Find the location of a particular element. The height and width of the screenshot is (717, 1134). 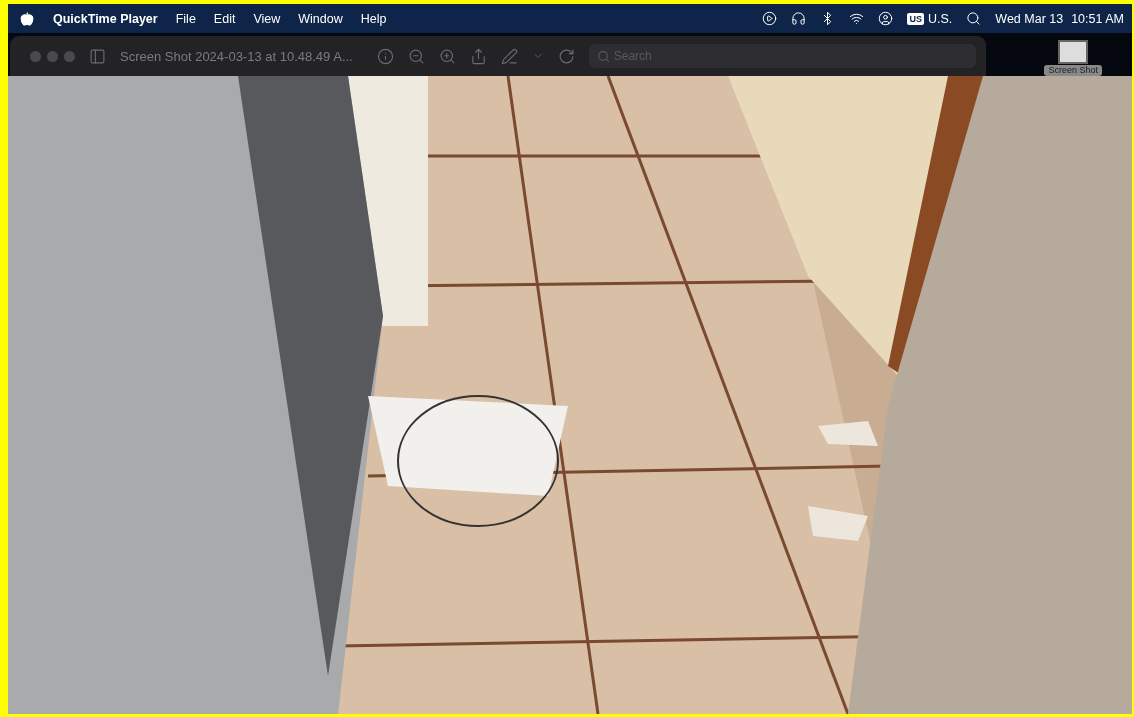

apple-icon is located at coordinates (27, 18).